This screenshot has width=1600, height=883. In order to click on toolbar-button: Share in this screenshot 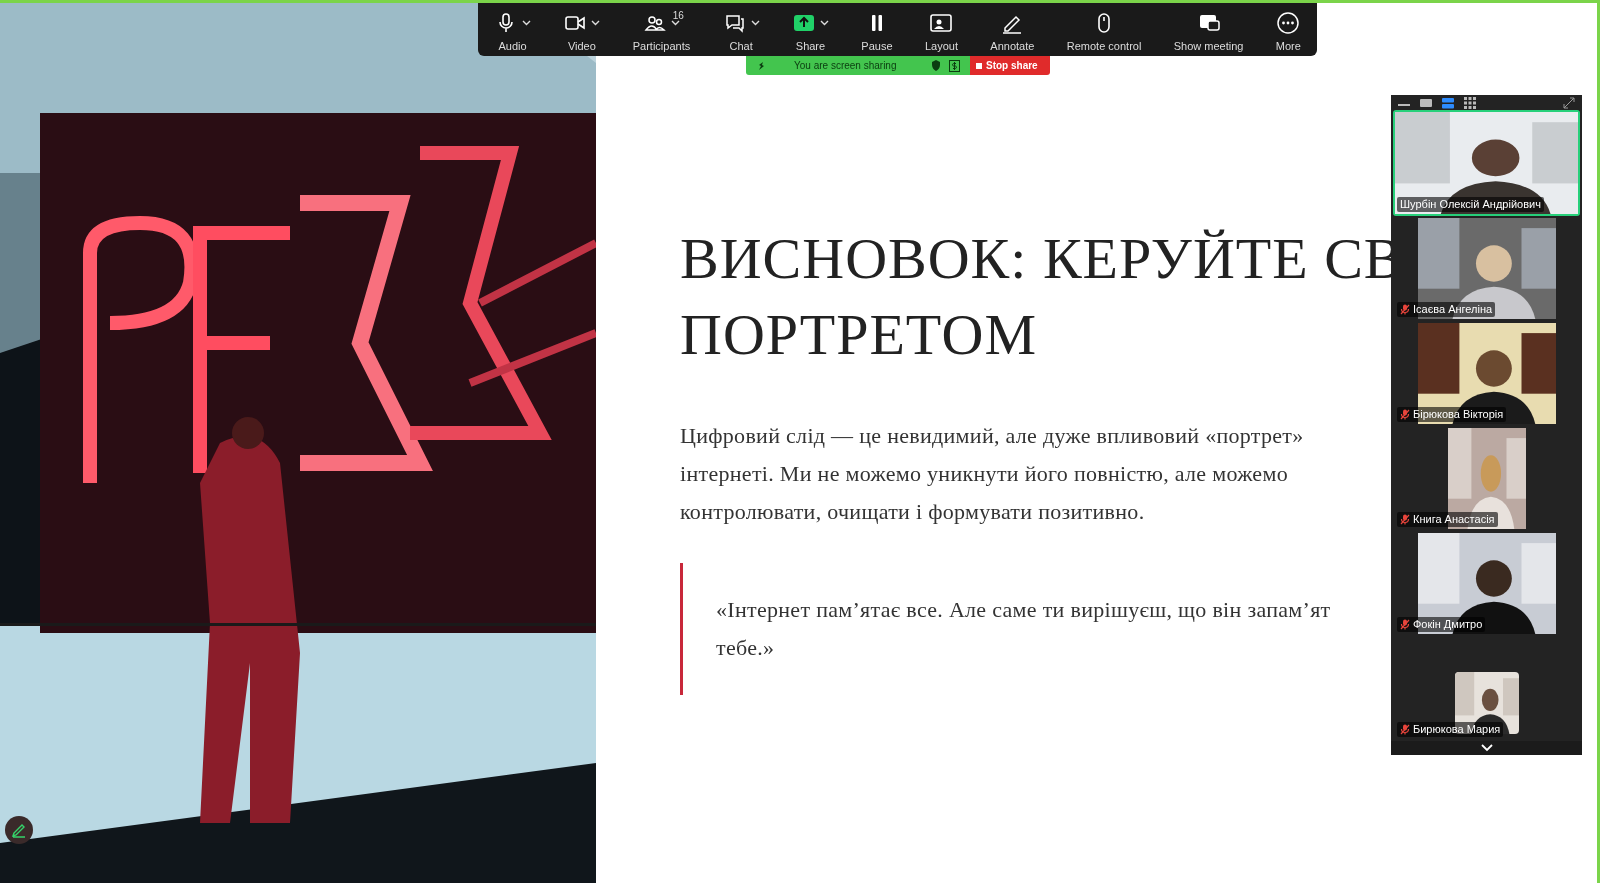, I will do `click(810, 33)`.